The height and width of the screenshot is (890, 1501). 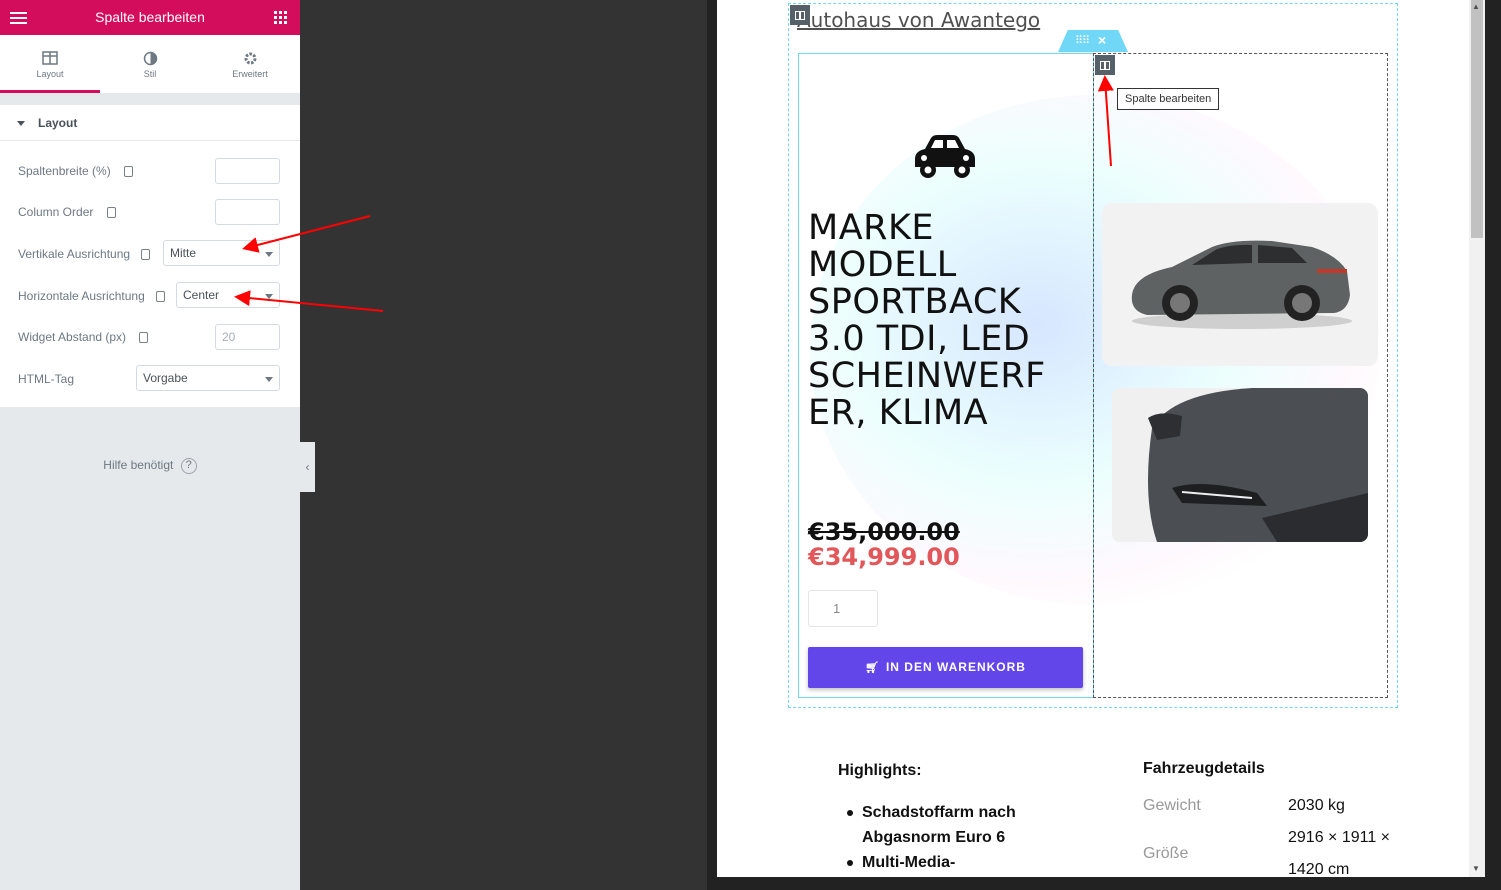 I want to click on arrow-edit-column, so click(x=1105, y=121).